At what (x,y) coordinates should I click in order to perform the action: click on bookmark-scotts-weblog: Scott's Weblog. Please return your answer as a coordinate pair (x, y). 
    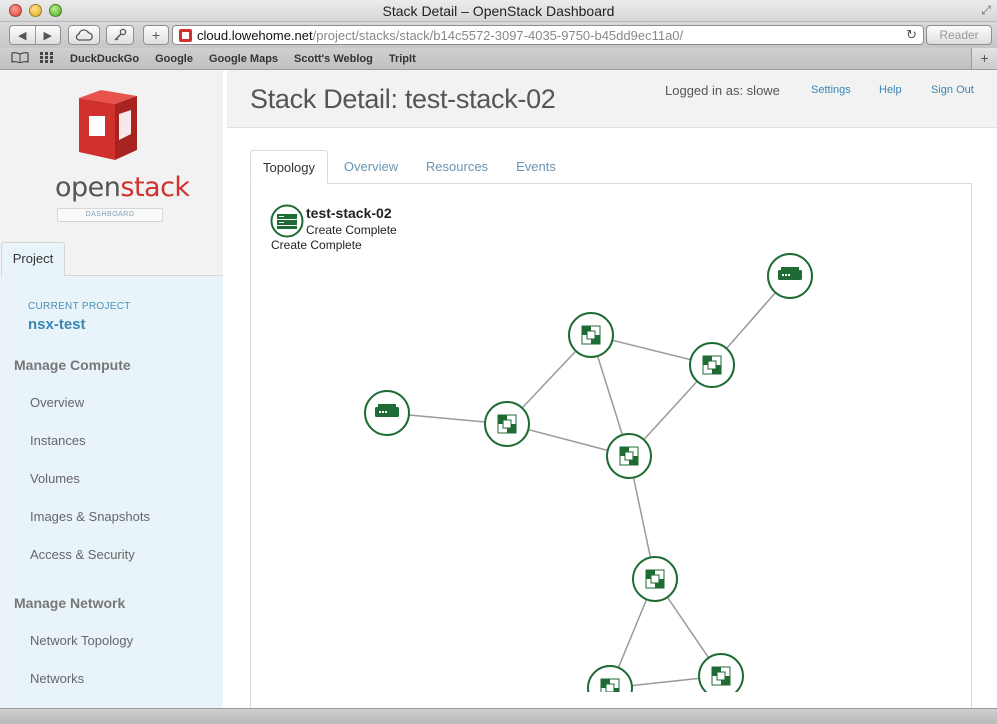
    Looking at the image, I should click on (333, 59).